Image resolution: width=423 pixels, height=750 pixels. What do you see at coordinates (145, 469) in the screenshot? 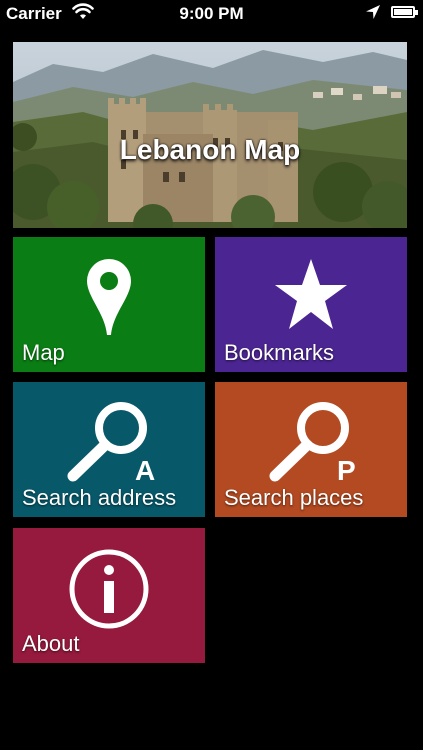
I see `search-address-badge: A` at bounding box center [145, 469].